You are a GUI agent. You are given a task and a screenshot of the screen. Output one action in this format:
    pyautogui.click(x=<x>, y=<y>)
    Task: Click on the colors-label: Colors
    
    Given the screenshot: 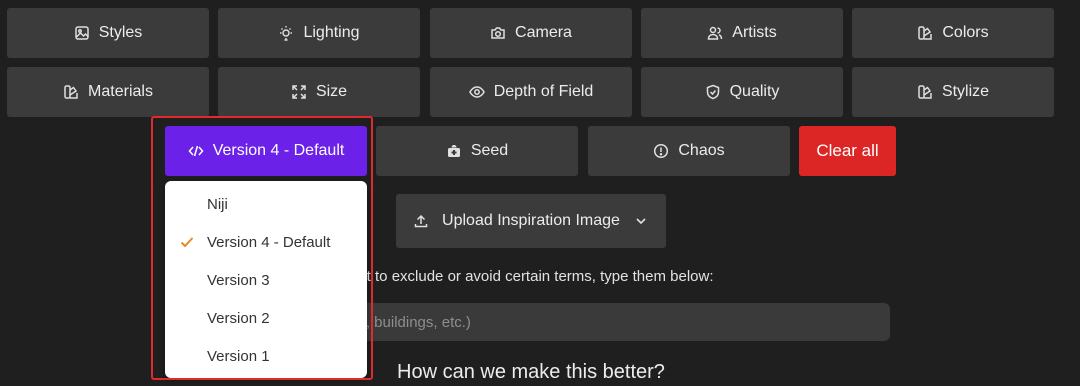 What is the action you would take?
    pyautogui.click(x=965, y=32)
    